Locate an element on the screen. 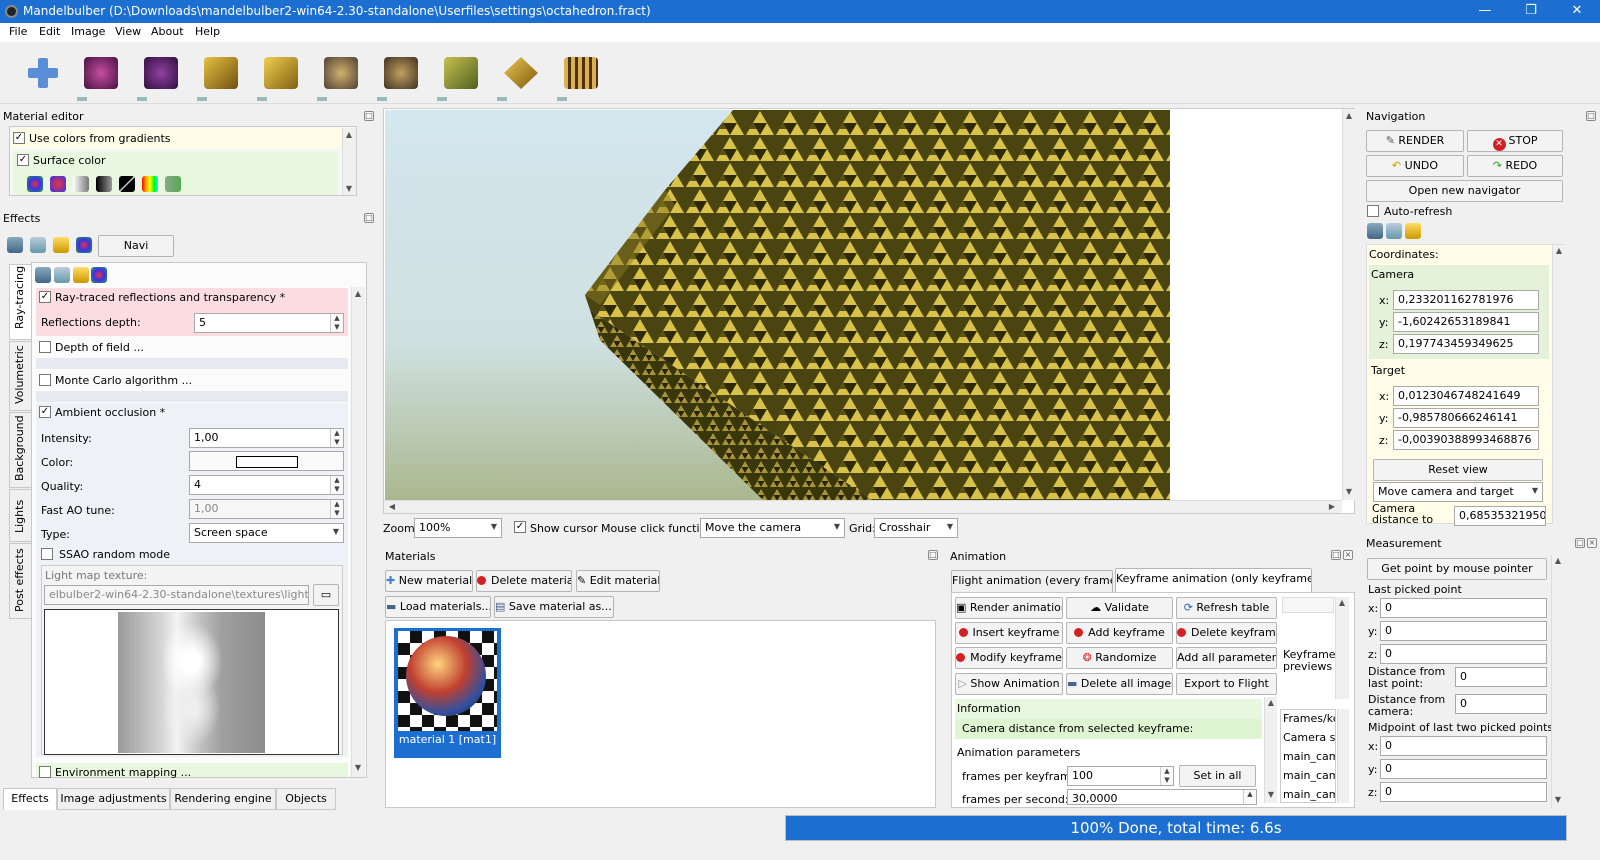  render-animation-button: ▣ Render animation is located at coordinates (1009, 608).